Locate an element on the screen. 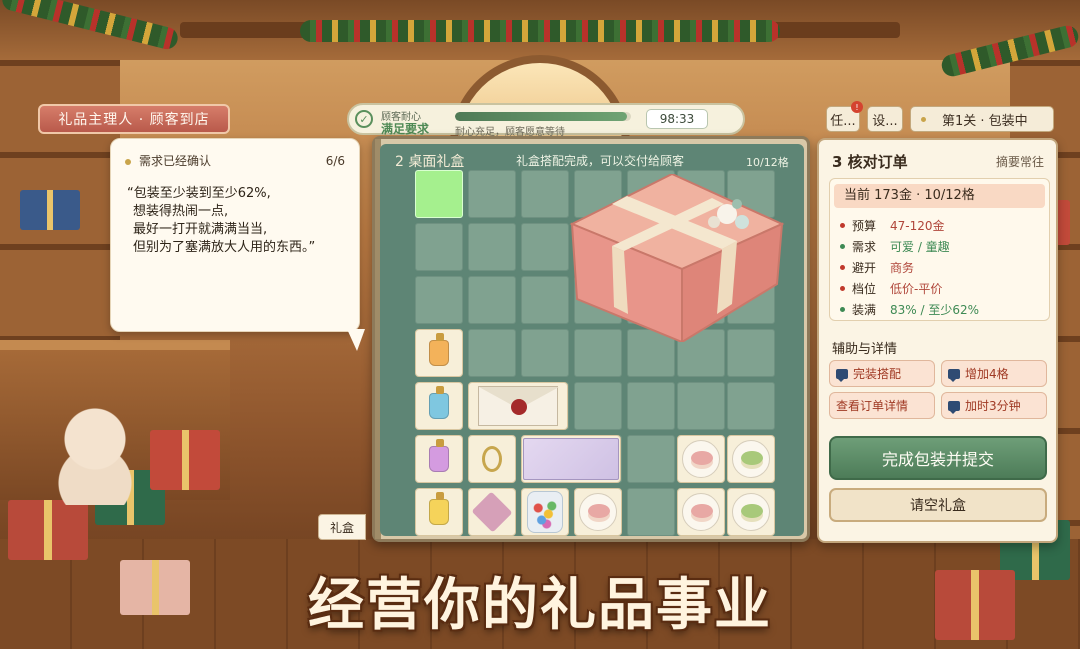 This screenshot has width=1080, height=649. stationery-set-icon is located at coordinates (571, 459).